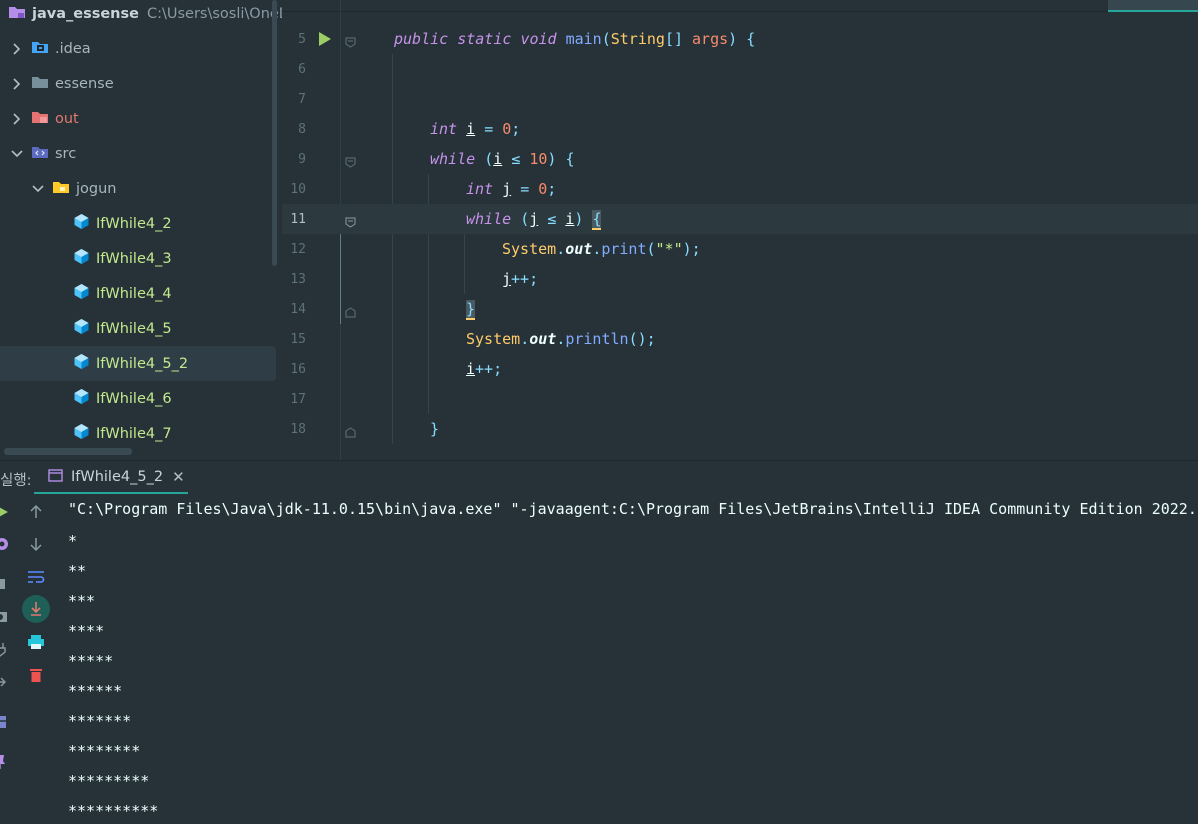  I want to click on sidebar-horizontal-scrollbar, so click(68, 451).